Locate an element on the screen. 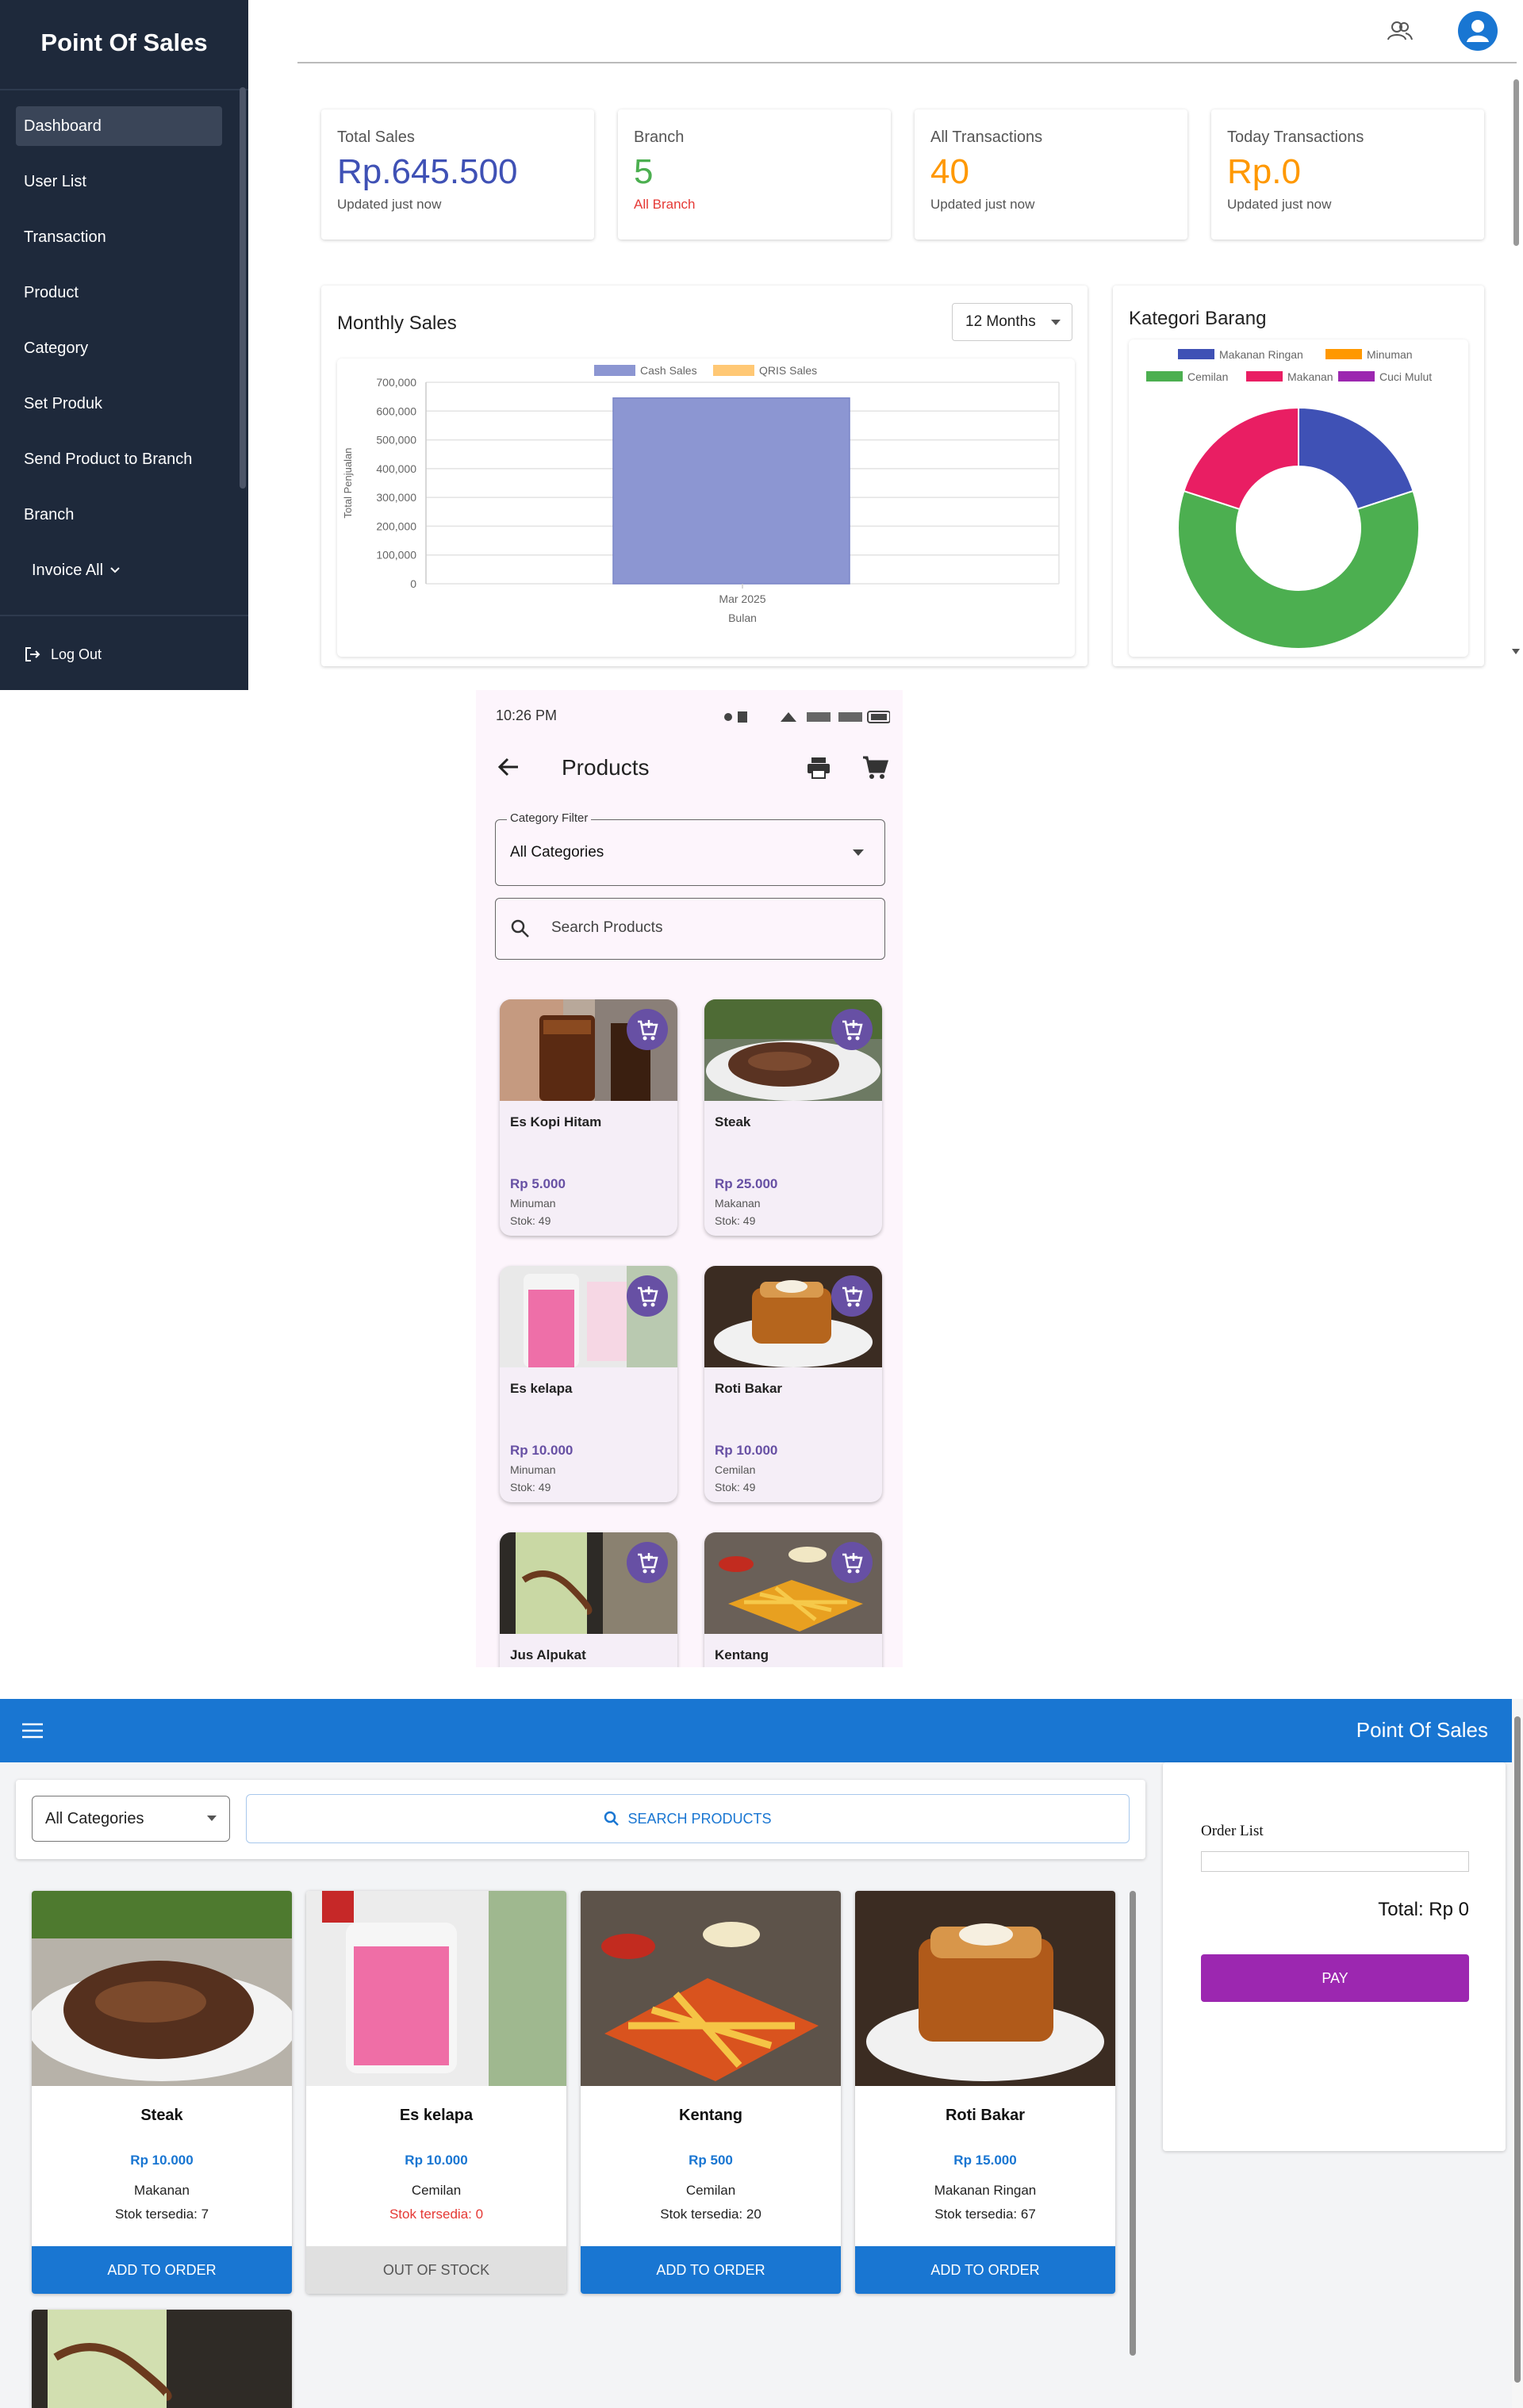 This screenshot has width=1523, height=2408. search-products-button: SEARCH PRODUCTS is located at coordinates (688, 1818).